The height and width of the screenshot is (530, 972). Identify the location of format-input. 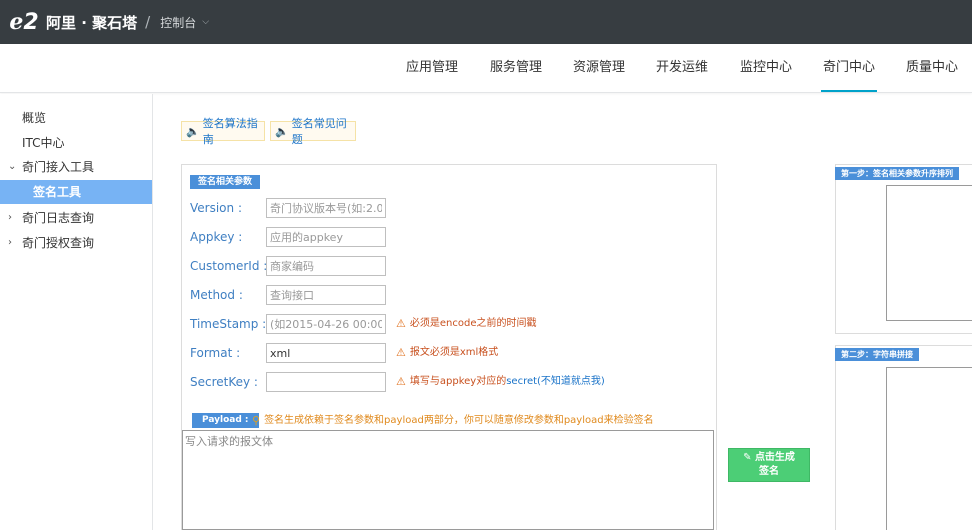
(326, 353).